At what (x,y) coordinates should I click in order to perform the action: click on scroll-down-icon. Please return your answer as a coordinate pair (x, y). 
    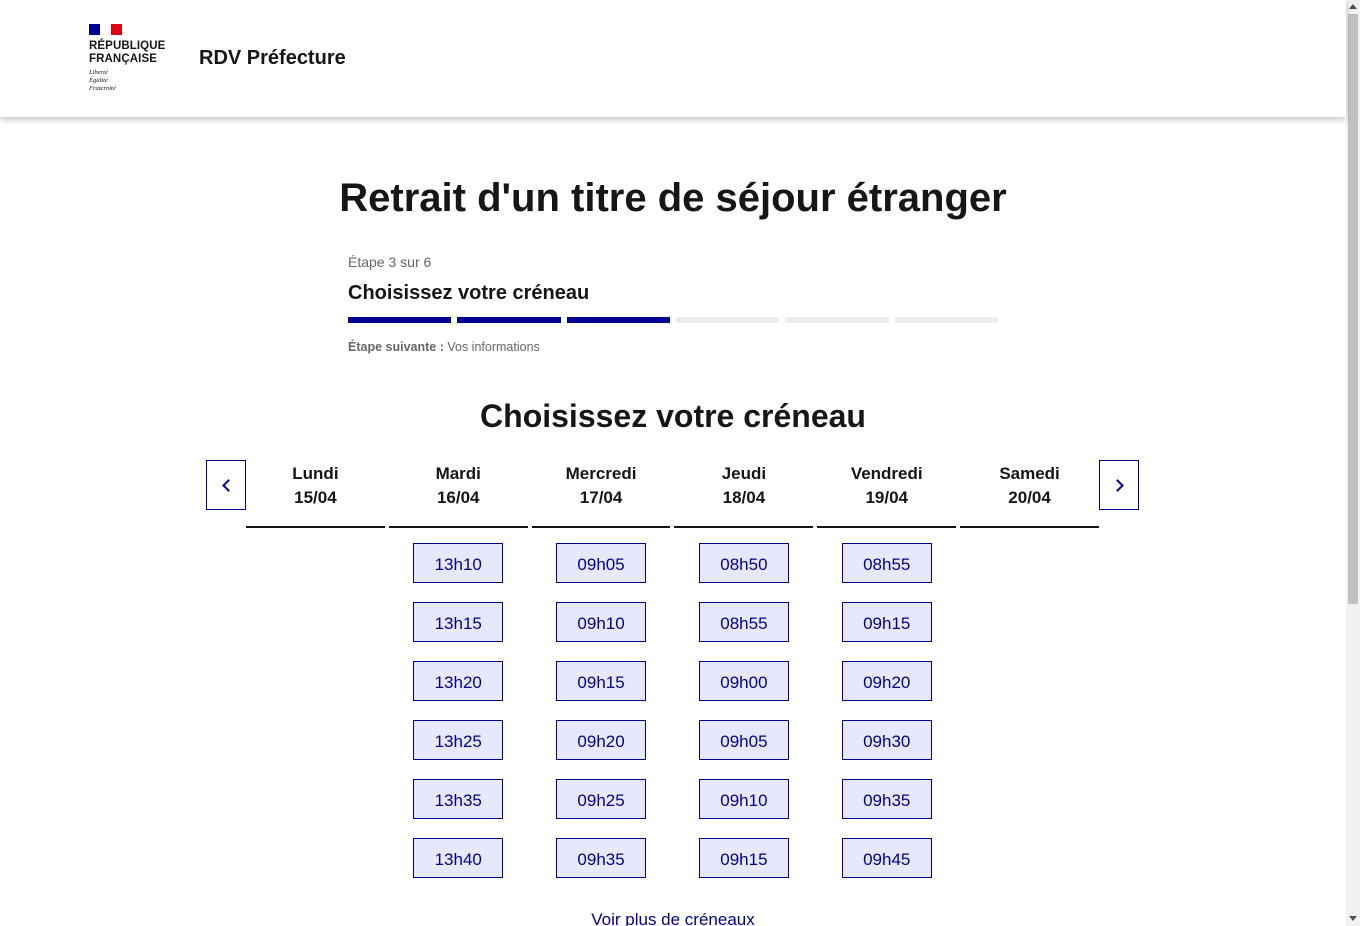
    Looking at the image, I should click on (1353, 918).